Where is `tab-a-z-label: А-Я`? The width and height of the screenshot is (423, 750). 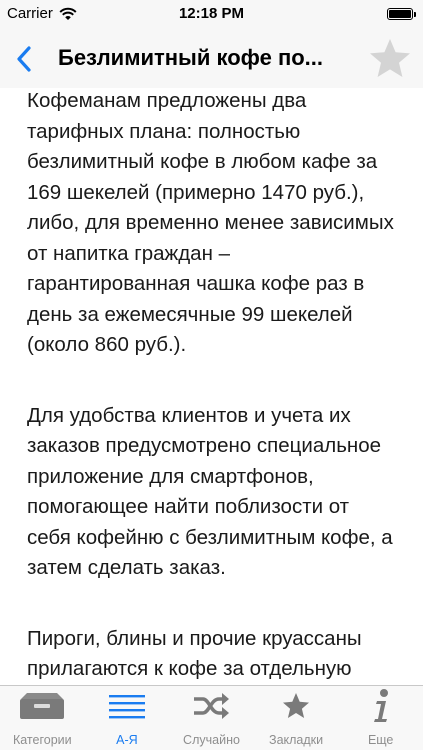 tab-a-z-label: А-Я is located at coordinates (127, 740).